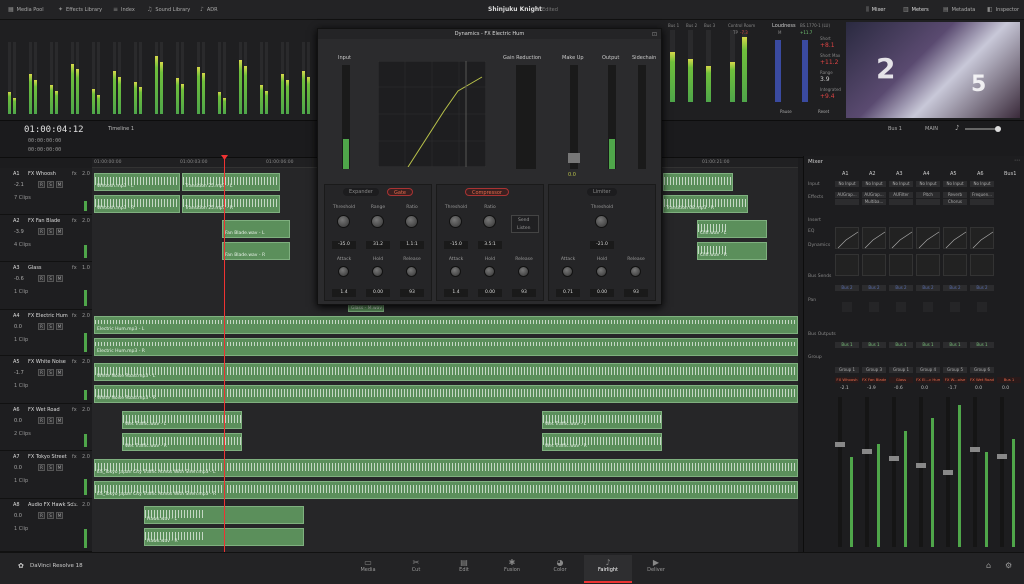 The image size is (1024, 584). What do you see at coordinates (998, 129) in the screenshot?
I see `volume-handle` at bounding box center [998, 129].